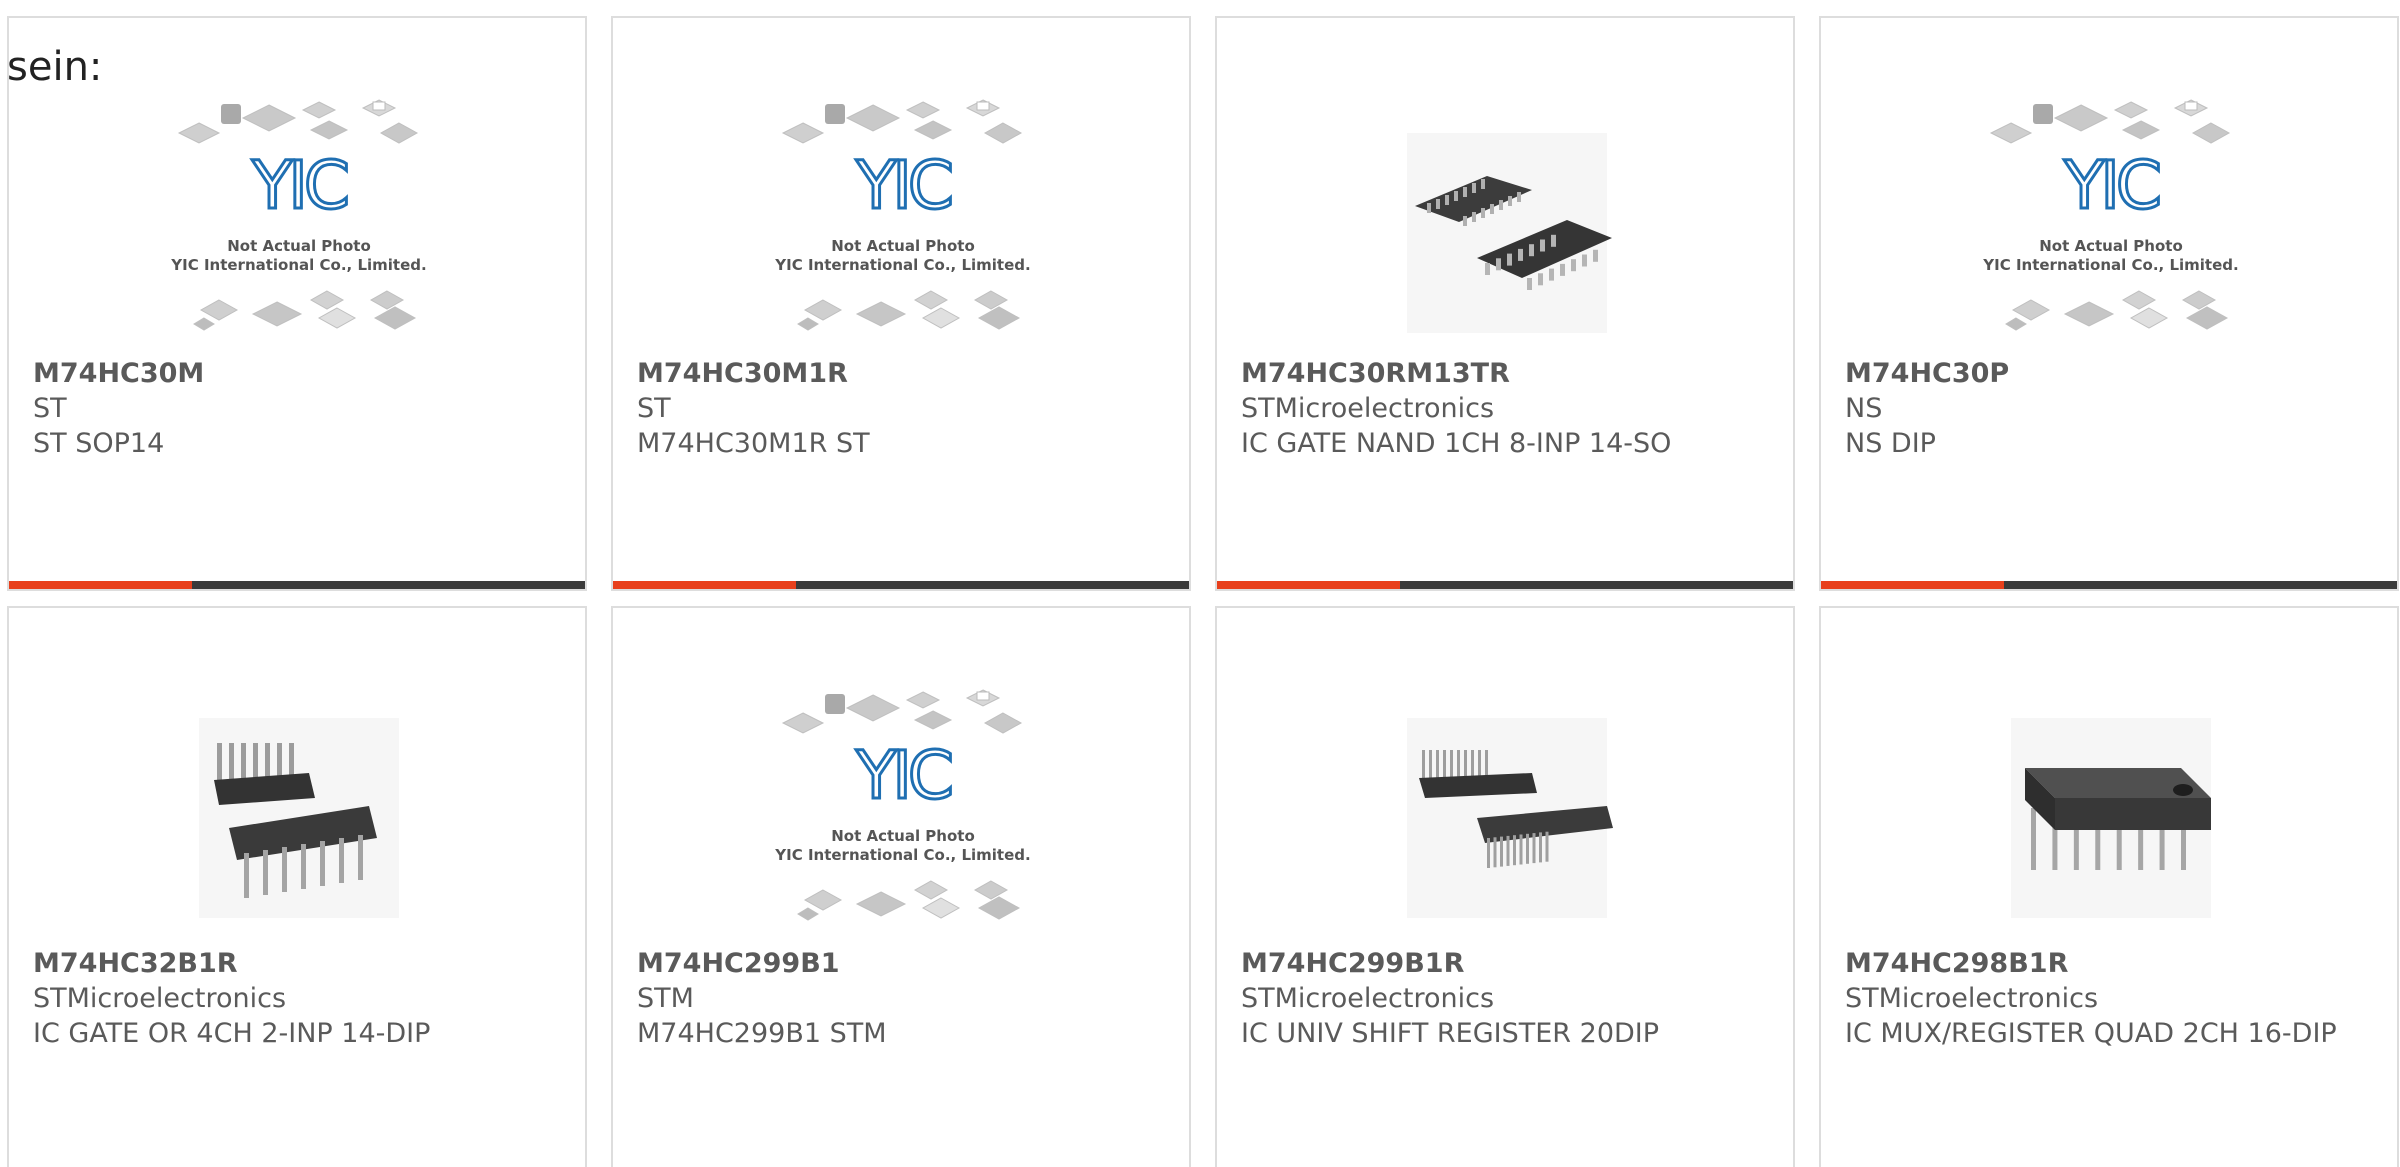  I want to click on part-number: M74HC30M, so click(293, 373).